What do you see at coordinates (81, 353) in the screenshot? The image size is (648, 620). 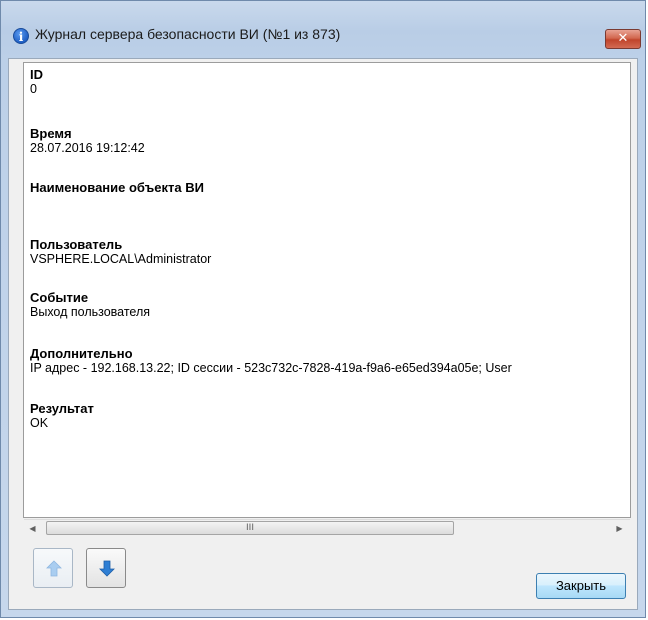 I see `field-label: Дополнительно` at bounding box center [81, 353].